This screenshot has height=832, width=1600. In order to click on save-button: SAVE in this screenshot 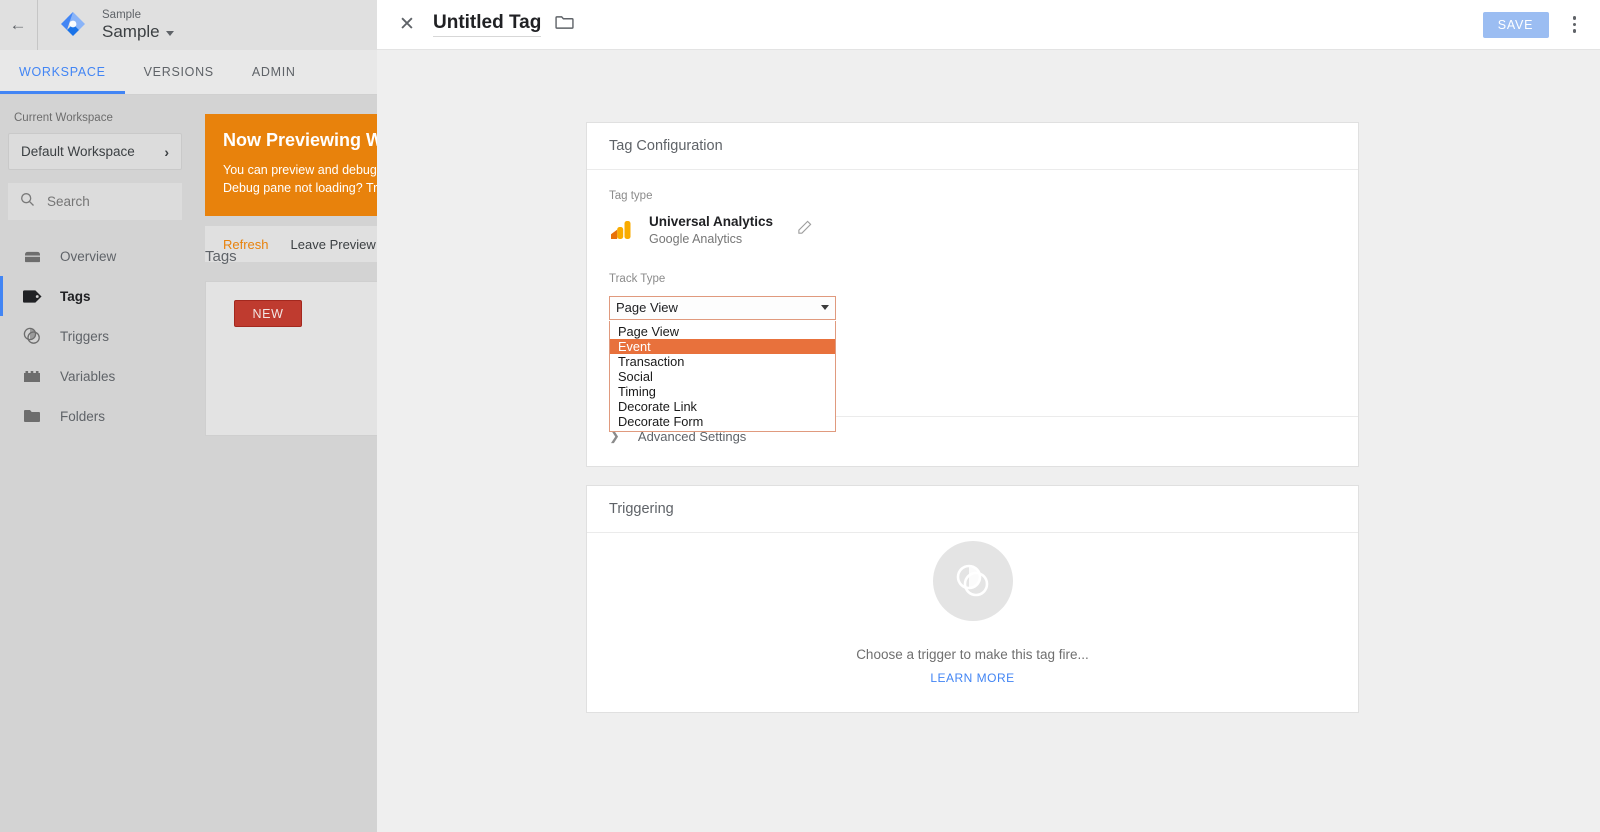, I will do `click(1515, 24)`.